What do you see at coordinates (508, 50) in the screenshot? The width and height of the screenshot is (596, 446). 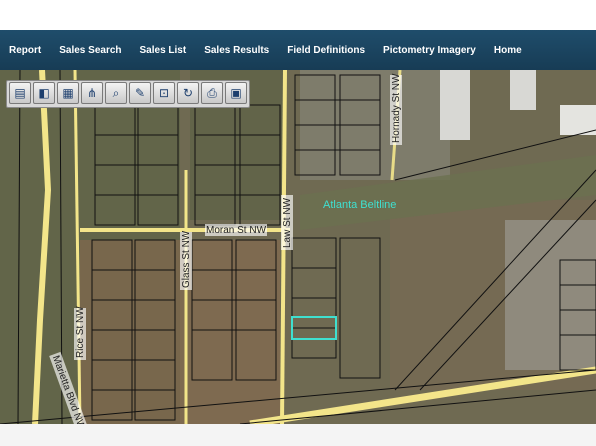 I see `nav-home: Home` at bounding box center [508, 50].